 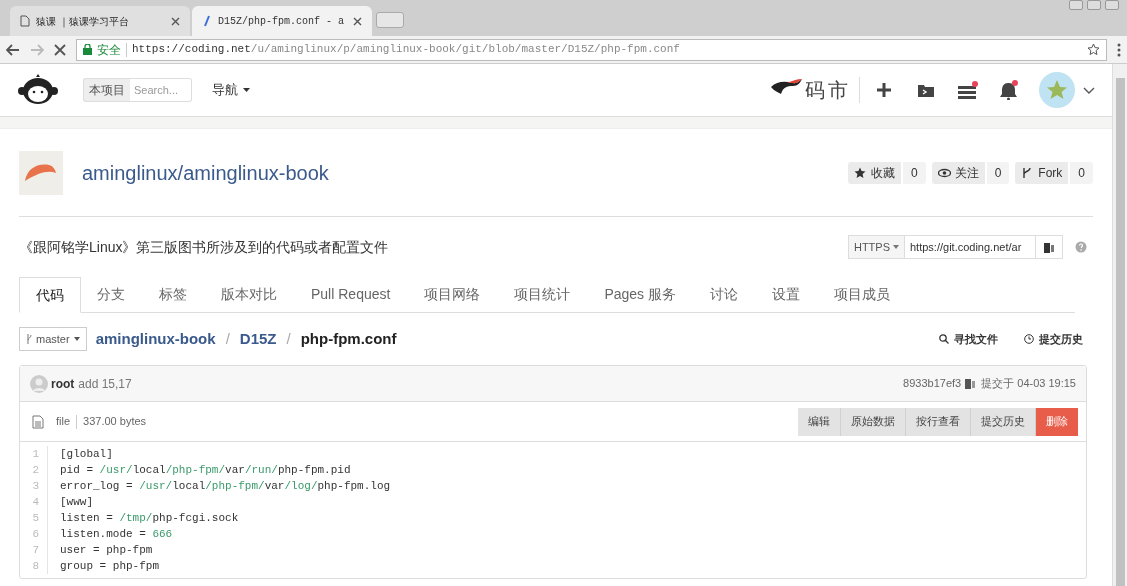 What do you see at coordinates (1089, 90) in the screenshot?
I see `chevron-down-icon` at bounding box center [1089, 90].